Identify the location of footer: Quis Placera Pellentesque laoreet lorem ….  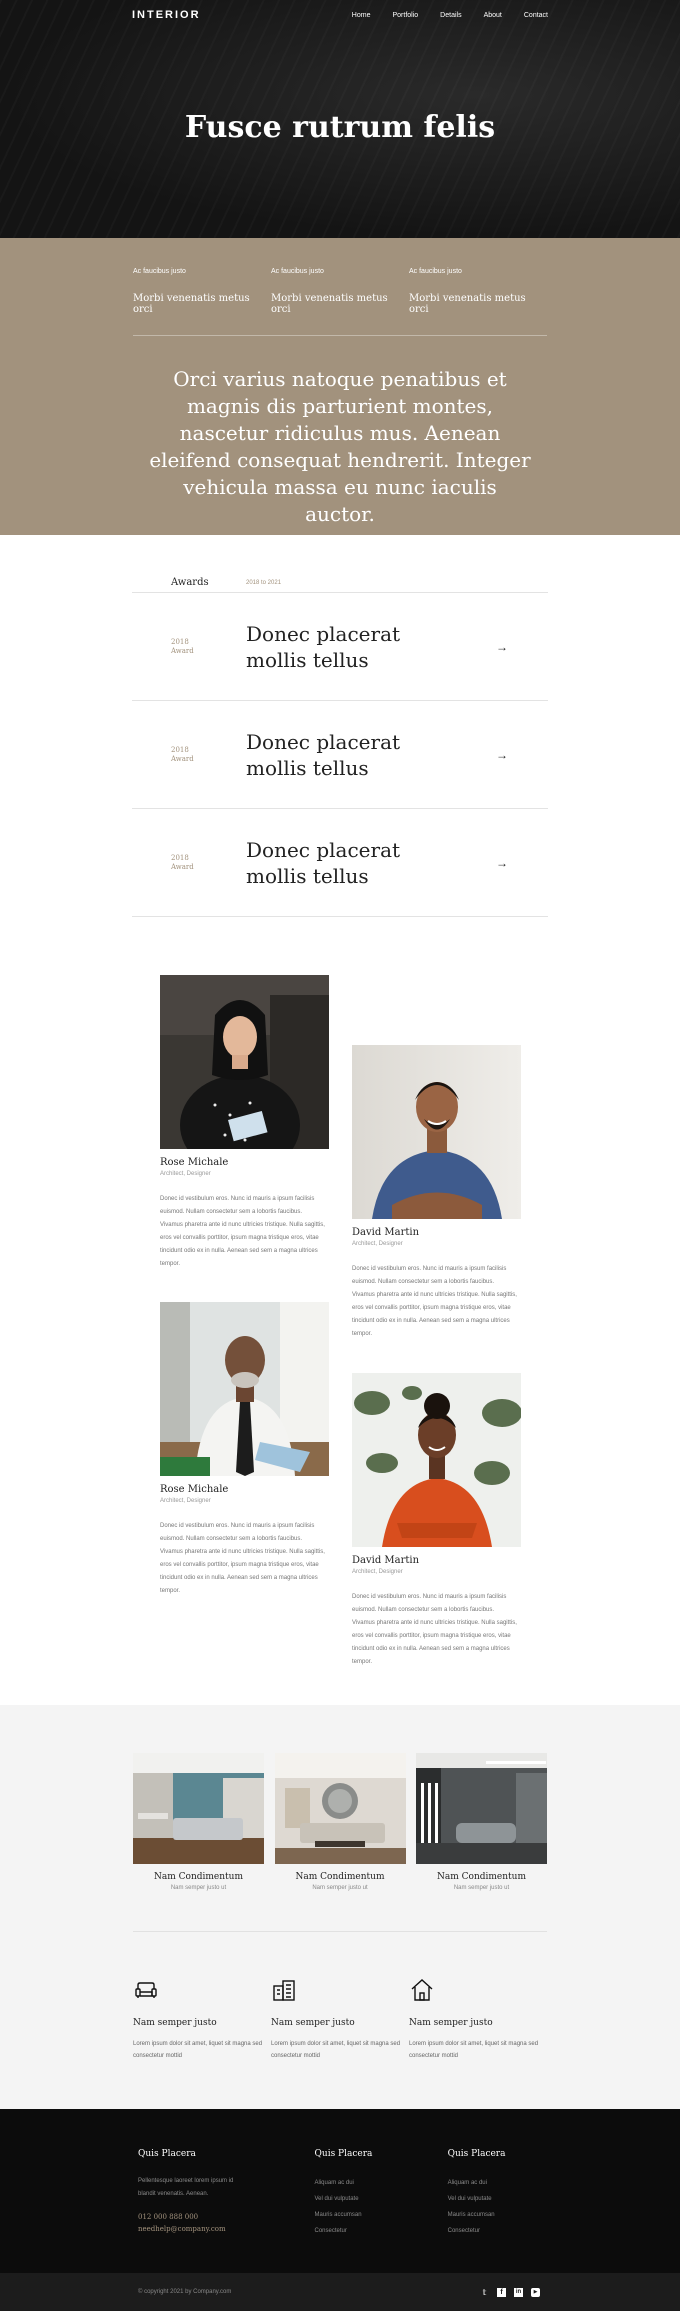
(340, 2191).